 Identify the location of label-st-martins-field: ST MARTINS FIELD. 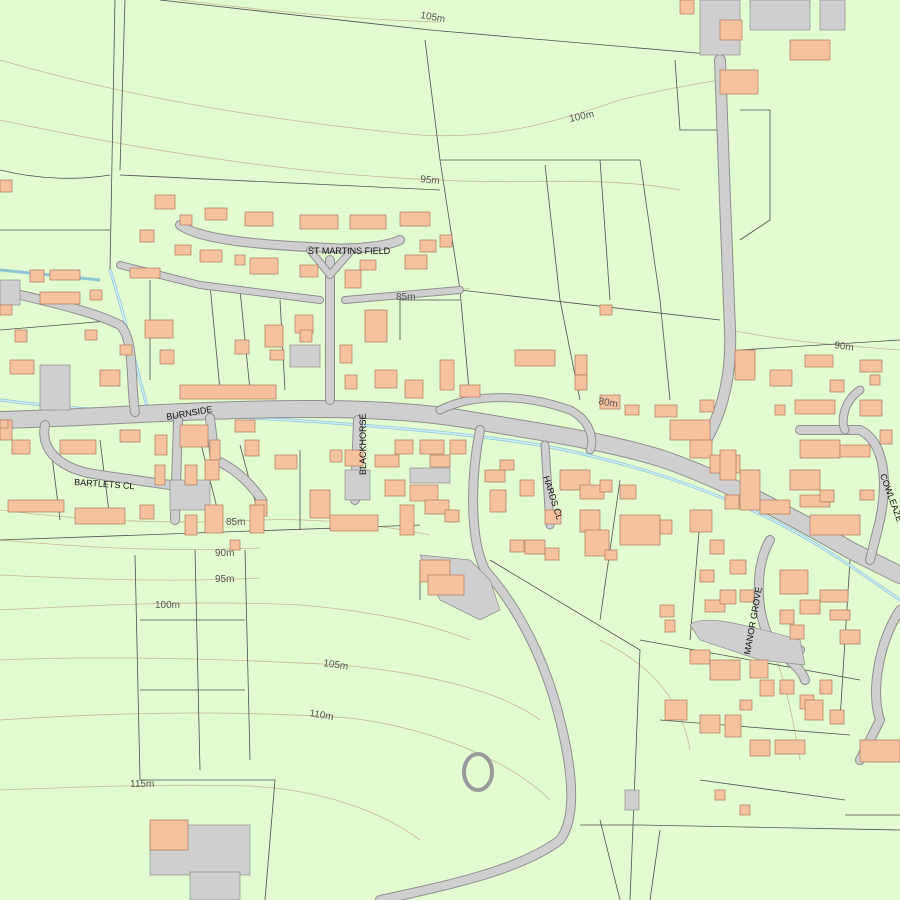
(349, 251).